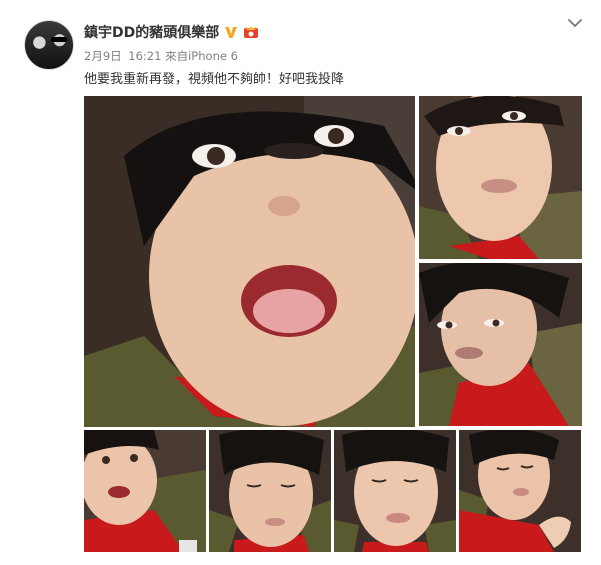  I want to click on post-time: 16:21, so click(144, 56).